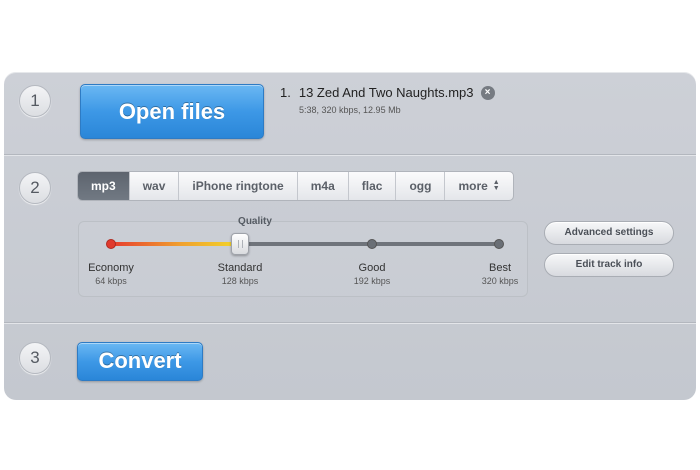 Image resolution: width=700 pixels, height=470 pixels. What do you see at coordinates (255, 221) in the screenshot?
I see `quality-title: Quality` at bounding box center [255, 221].